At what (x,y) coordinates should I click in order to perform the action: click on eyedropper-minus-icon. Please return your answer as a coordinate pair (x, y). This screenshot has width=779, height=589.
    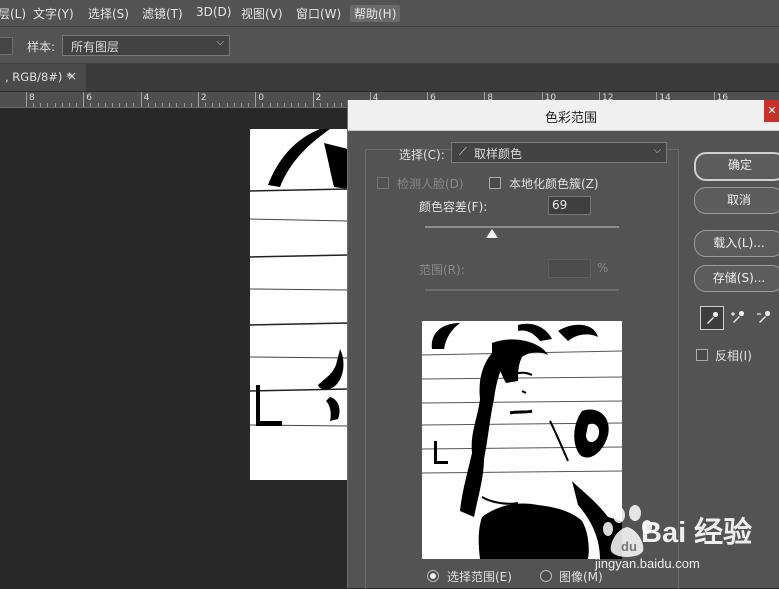
    Looking at the image, I should click on (764, 317).